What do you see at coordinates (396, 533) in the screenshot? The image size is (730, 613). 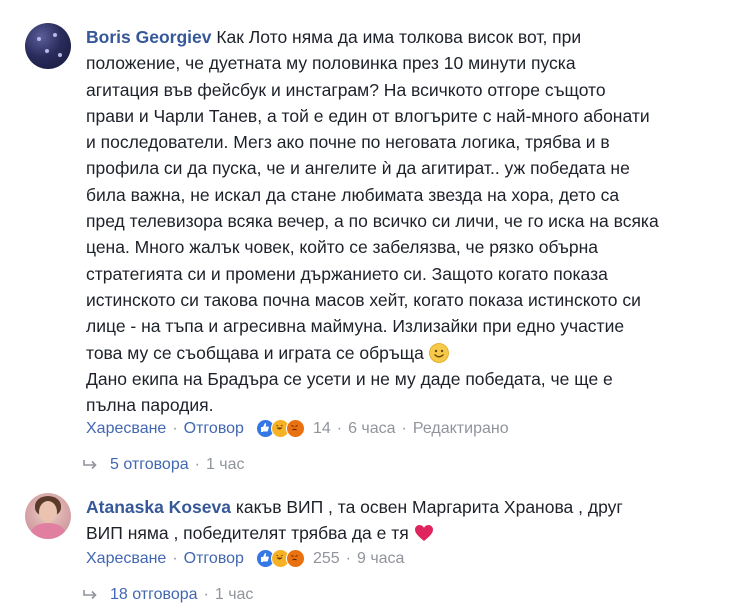 I see `comment-line: ВИП няма , победителят трябва да е тя` at bounding box center [396, 533].